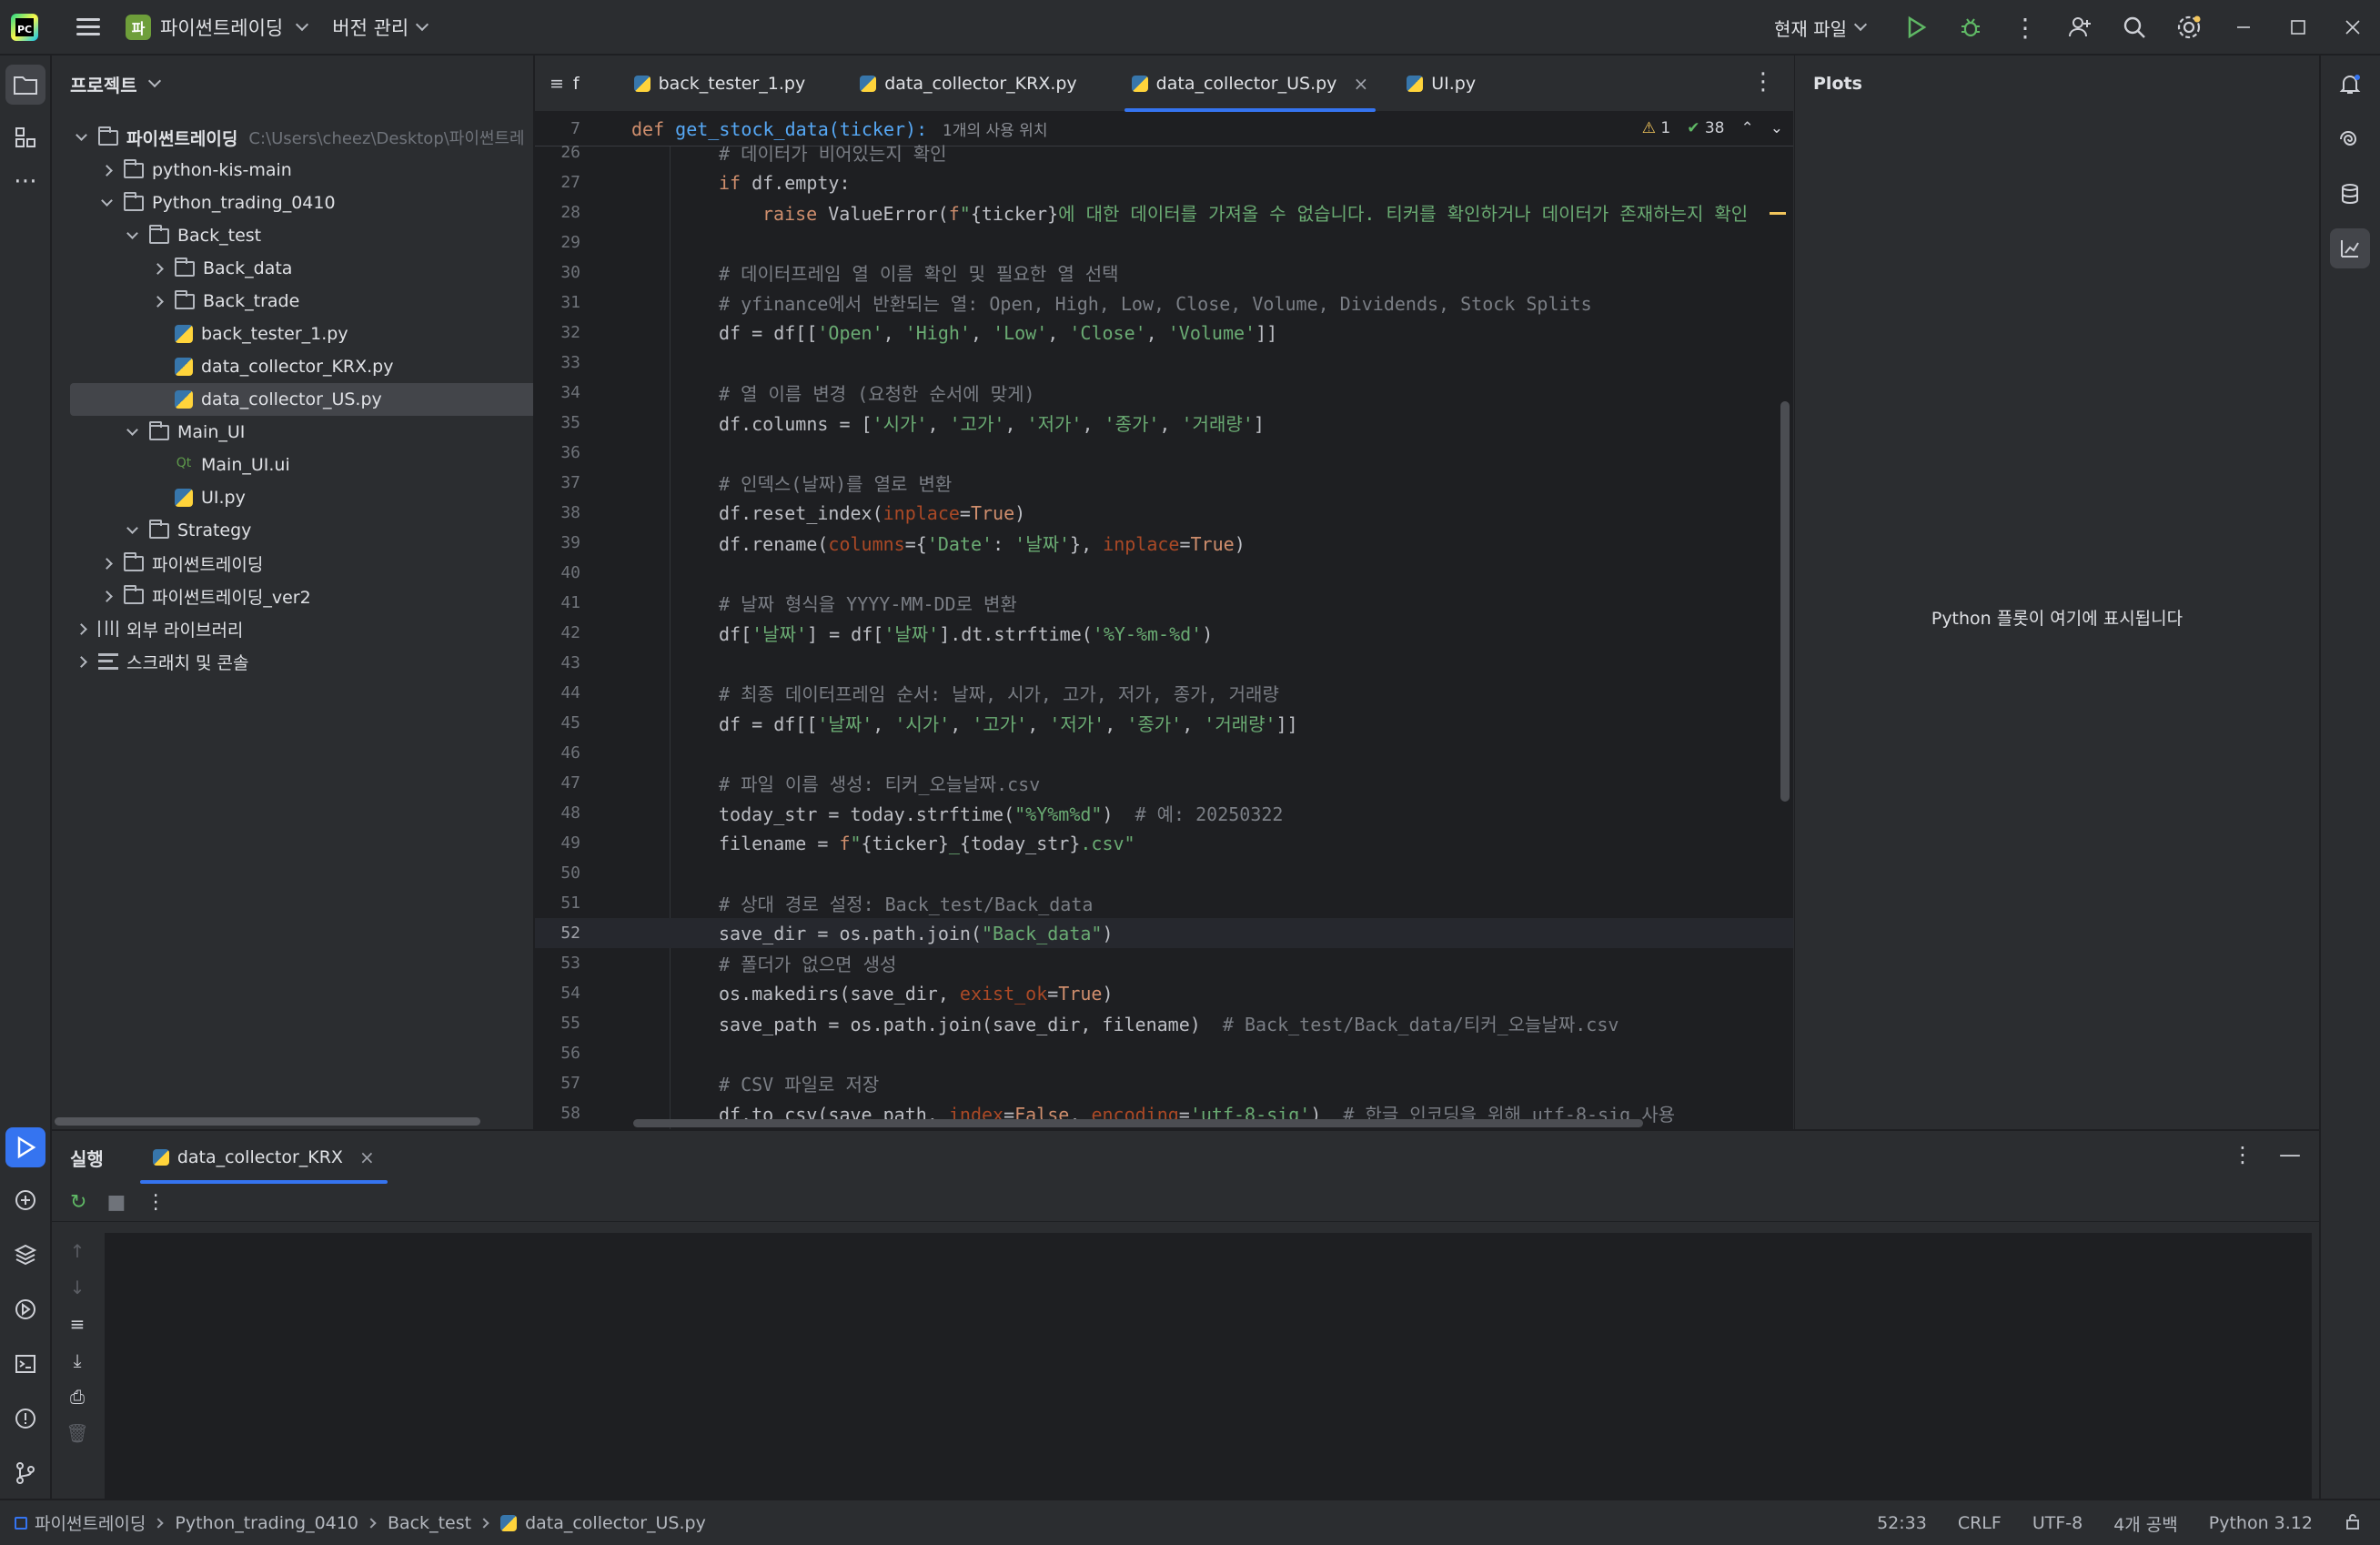 The height and width of the screenshot is (1545, 2380). I want to click on project-horizontal-scrollbar, so click(267, 1121).